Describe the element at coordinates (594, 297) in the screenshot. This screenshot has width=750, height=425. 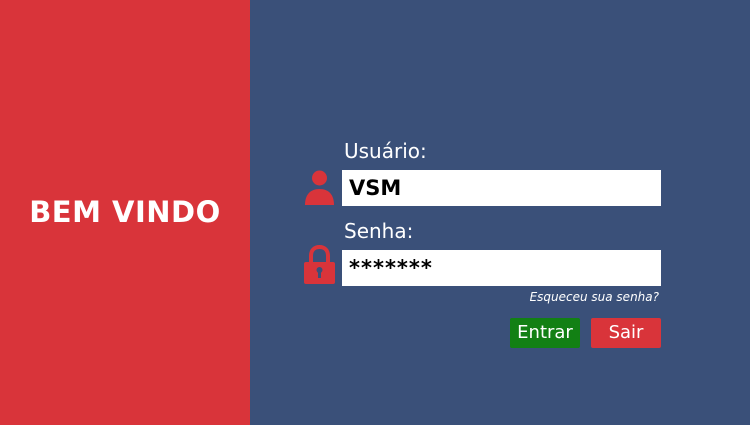
I see `forgot-password-link: Esqueceu sua senha?` at that location.